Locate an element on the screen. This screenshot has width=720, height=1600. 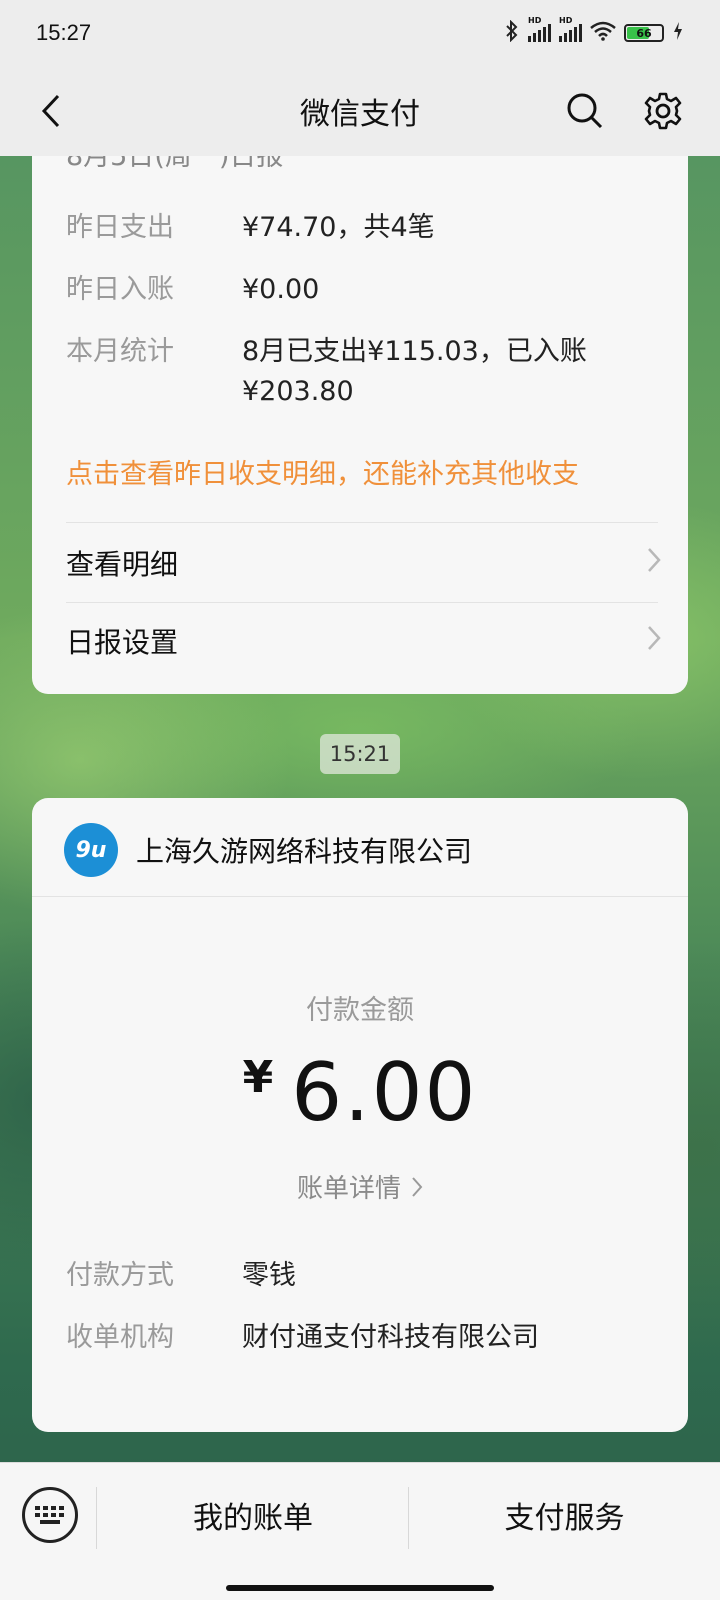
search-button is located at coordinates (585, 111).